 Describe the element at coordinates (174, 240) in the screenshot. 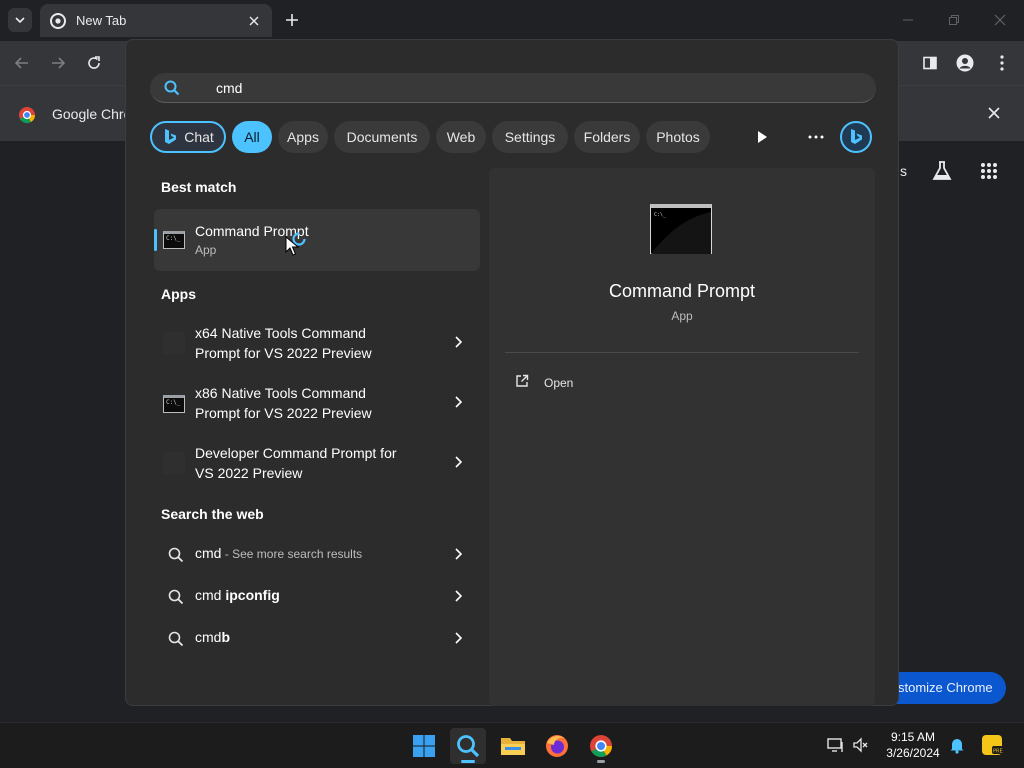

I see `command-prompt-icon` at that location.